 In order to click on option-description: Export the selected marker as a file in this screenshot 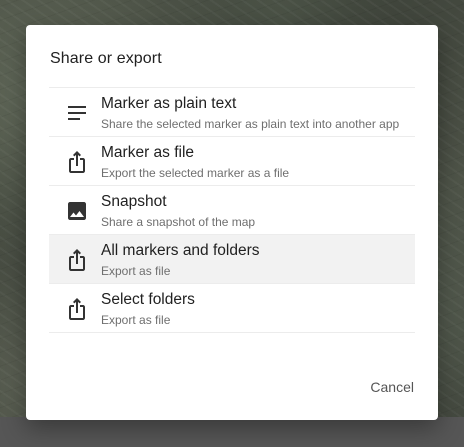, I will do `click(195, 173)`.